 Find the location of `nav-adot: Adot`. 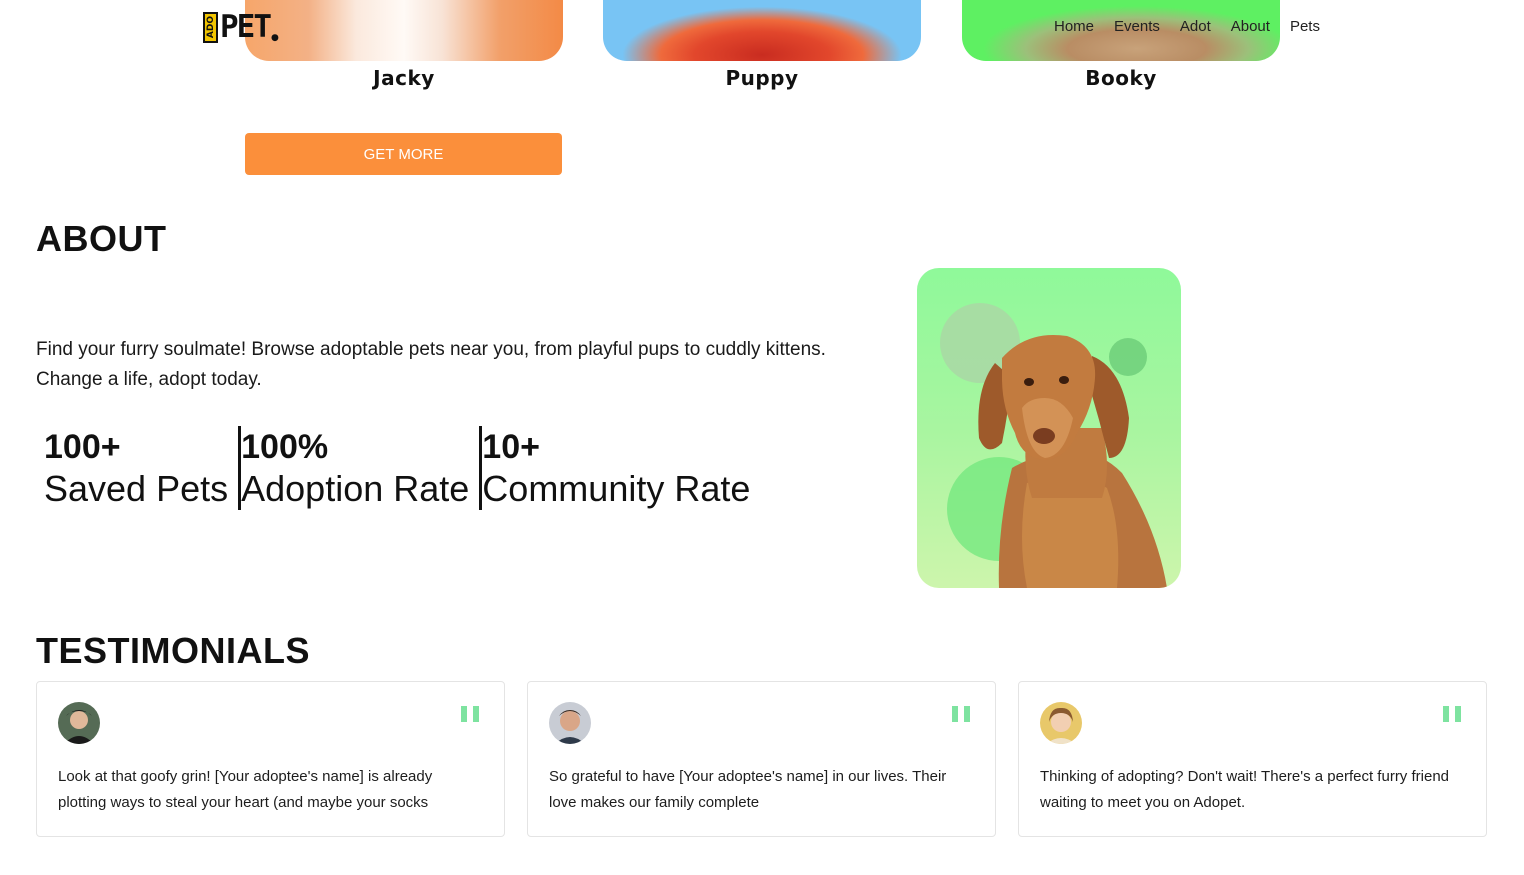

nav-adot: Adot is located at coordinates (1195, 26).